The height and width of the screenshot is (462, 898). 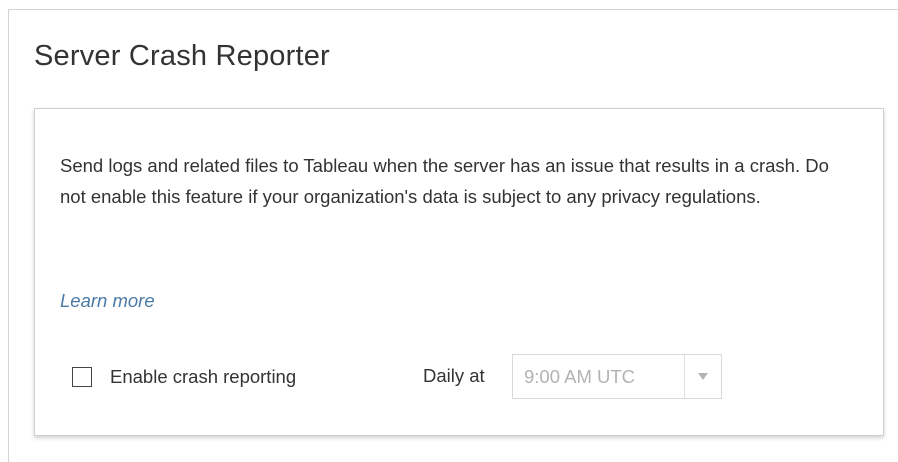 I want to click on chevron-down-icon, so click(x=703, y=376).